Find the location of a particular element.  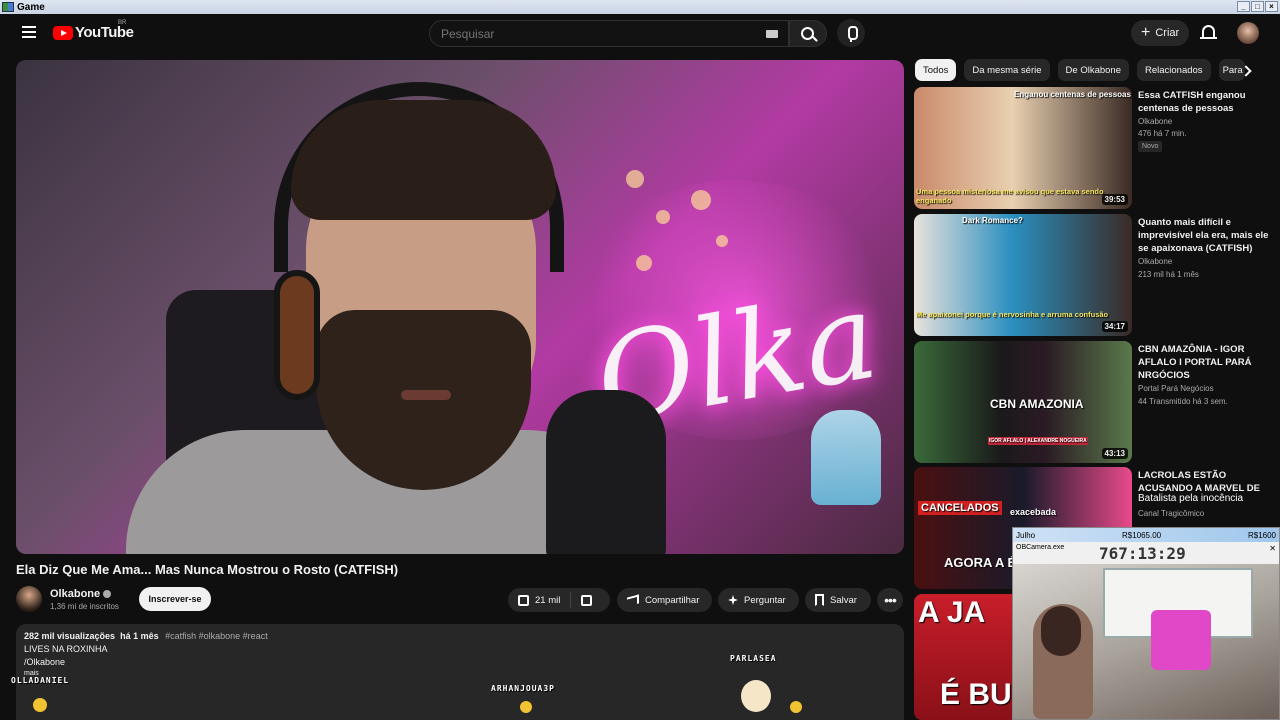

like-dislike-group: 21 mil is located at coordinates (559, 600).